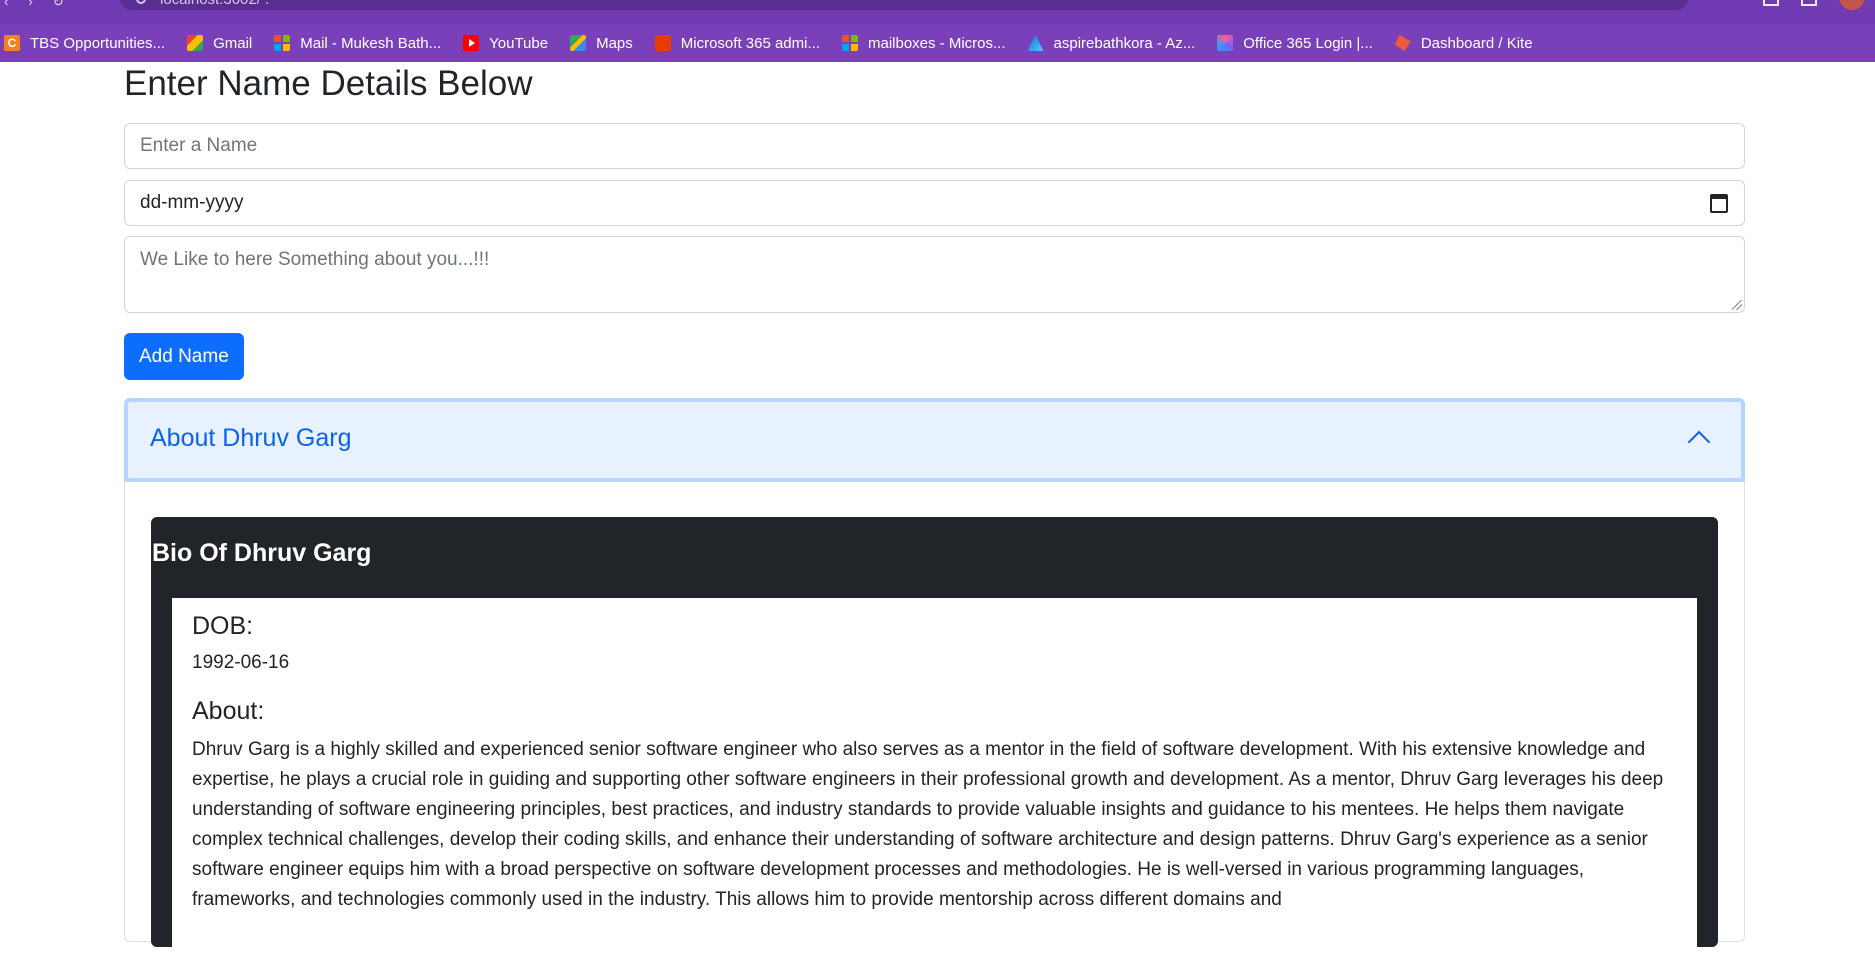  I want to click on bio-card-title: Bio Of Dhruv Garg, so click(262, 553).